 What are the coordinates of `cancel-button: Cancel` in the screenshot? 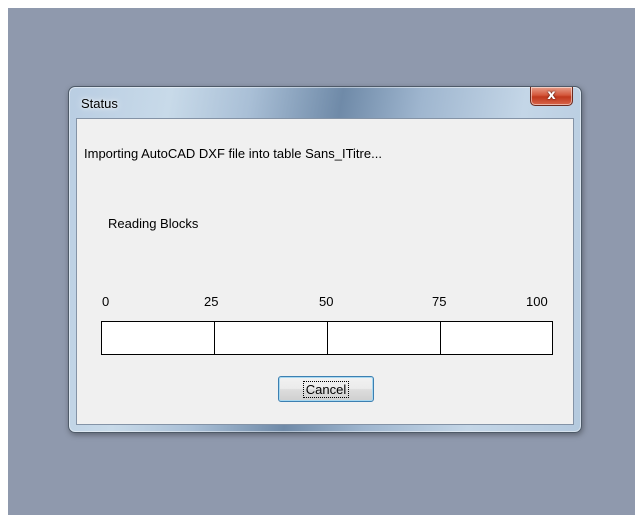 It's located at (326, 389).